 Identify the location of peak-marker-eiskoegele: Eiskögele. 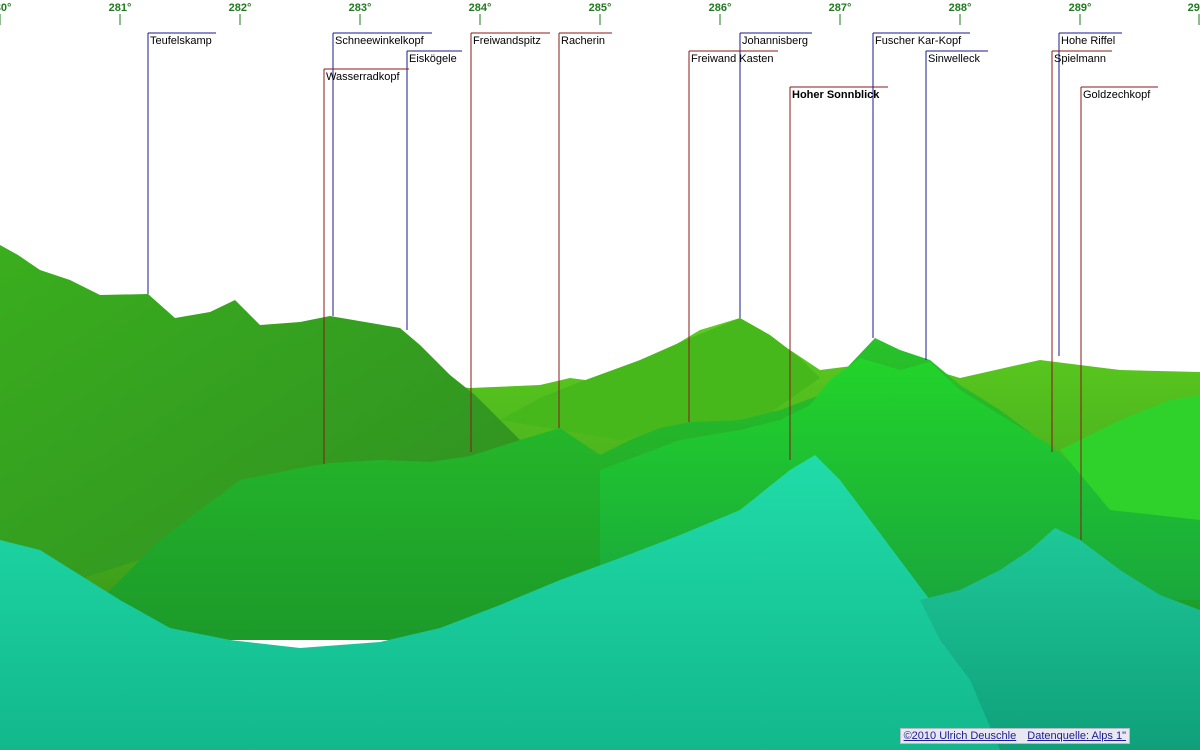
(434, 190).